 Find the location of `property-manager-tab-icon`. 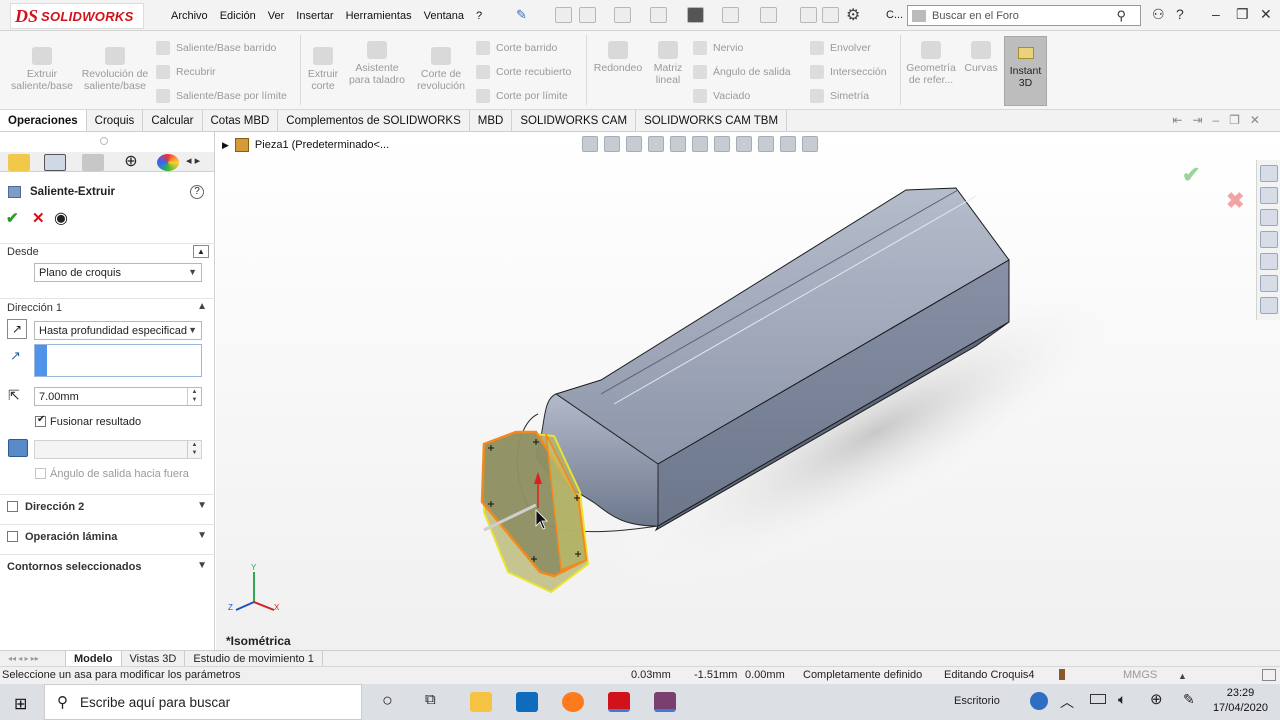

property-manager-tab-icon is located at coordinates (55, 162).